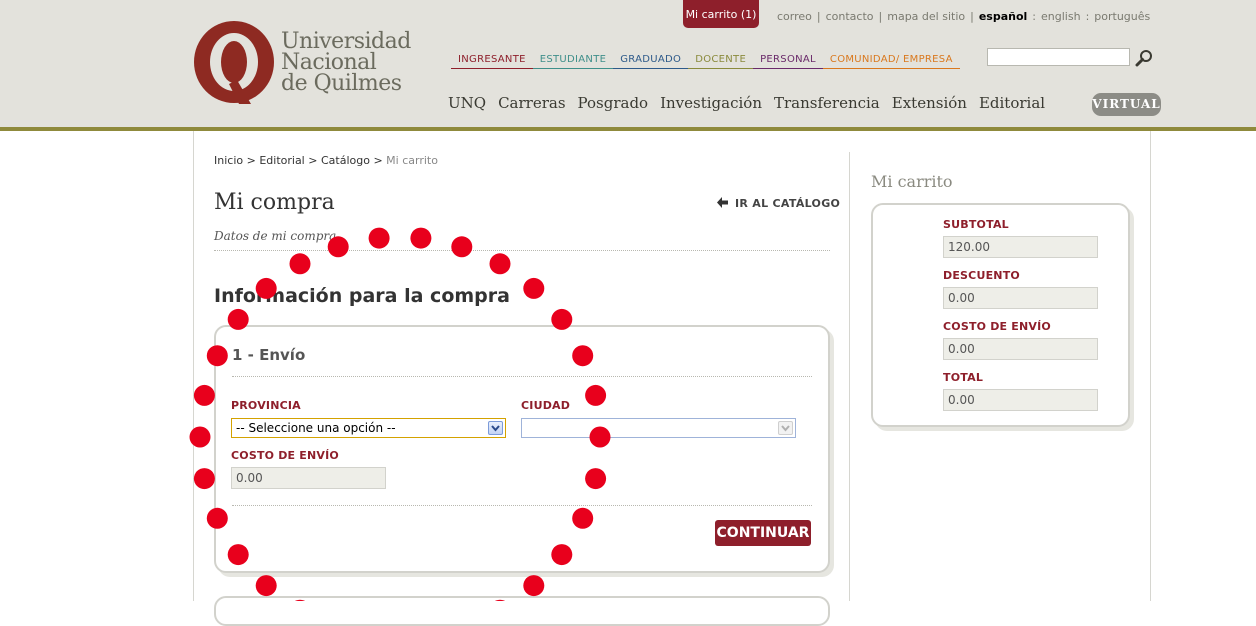 This screenshot has width=1256, height=626. Describe the element at coordinates (827, 103) in the screenshot. I see `nav-transferencia: Transferencia` at that location.